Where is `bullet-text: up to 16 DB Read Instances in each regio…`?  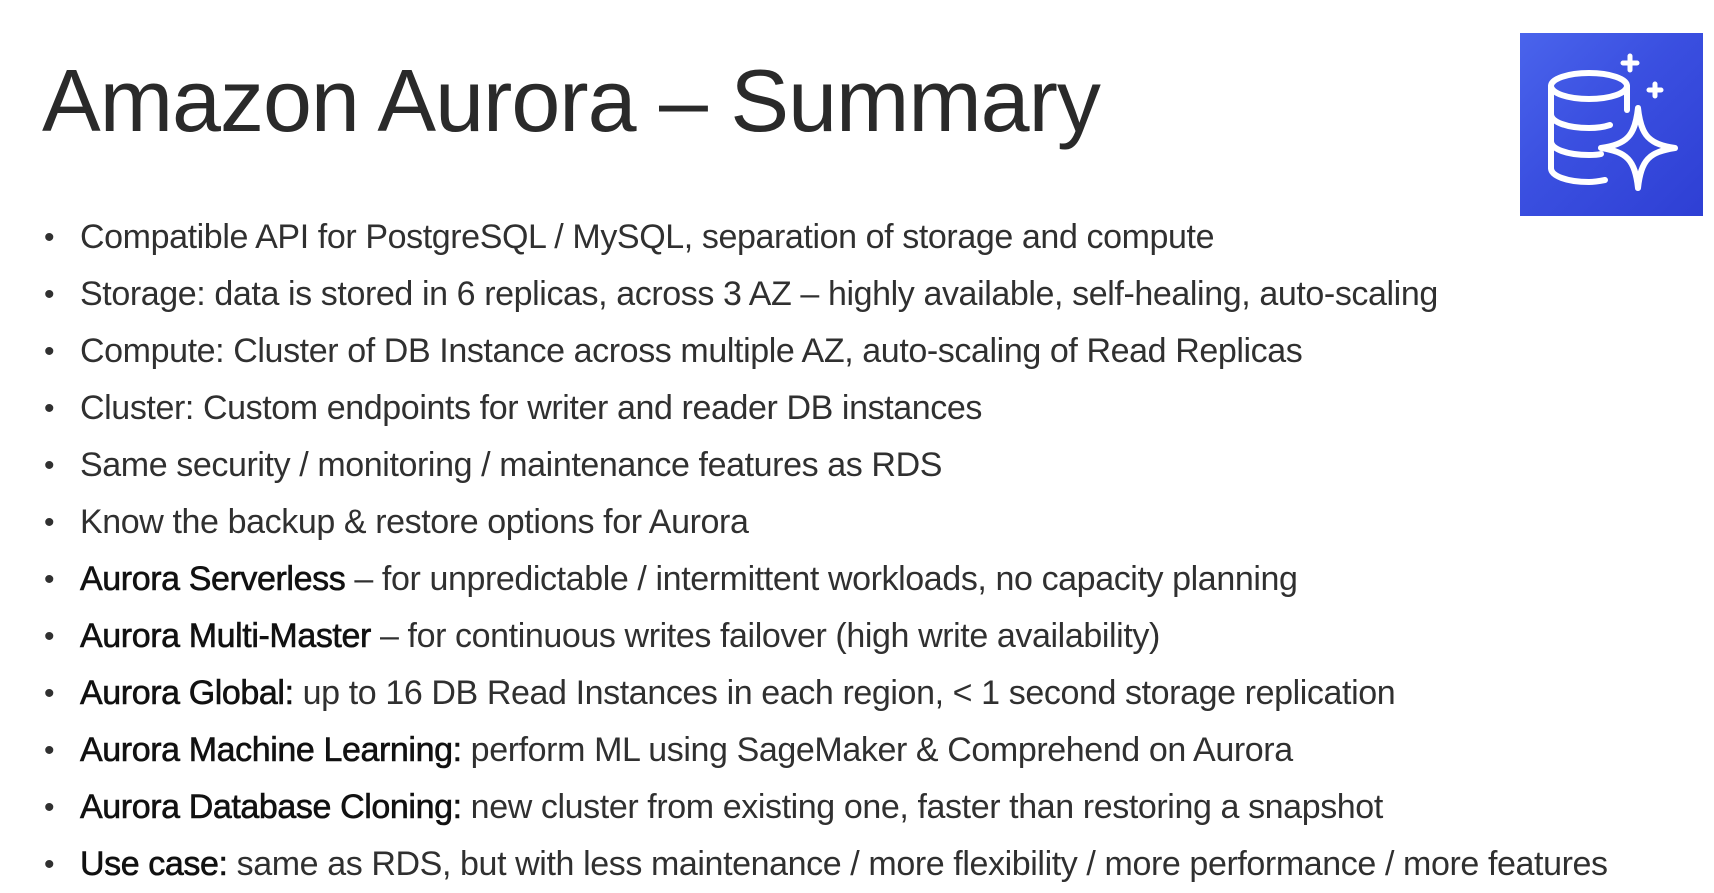 bullet-text: up to 16 DB Read Instances in each regio… is located at coordinates (844, 693).